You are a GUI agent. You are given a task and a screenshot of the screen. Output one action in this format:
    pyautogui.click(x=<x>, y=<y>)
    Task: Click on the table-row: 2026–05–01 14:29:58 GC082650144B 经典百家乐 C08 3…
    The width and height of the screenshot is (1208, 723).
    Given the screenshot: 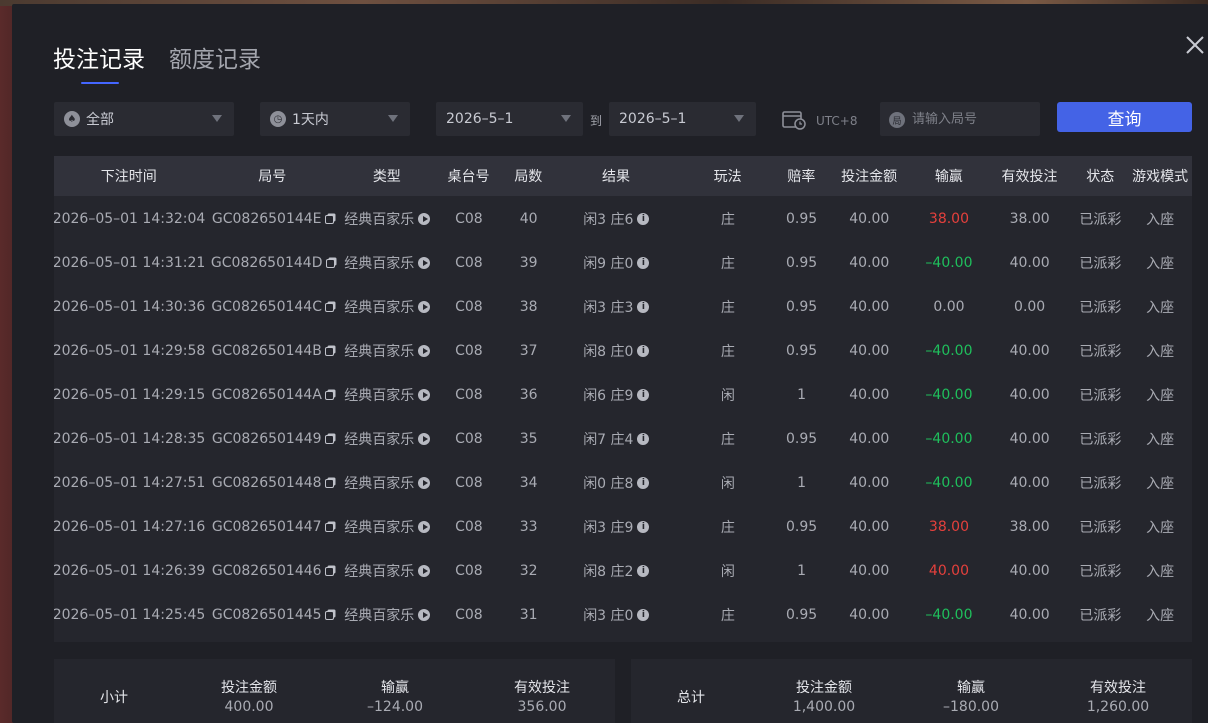 What is the action you would take?
    pyautogui.click(x=623, y=351)
    